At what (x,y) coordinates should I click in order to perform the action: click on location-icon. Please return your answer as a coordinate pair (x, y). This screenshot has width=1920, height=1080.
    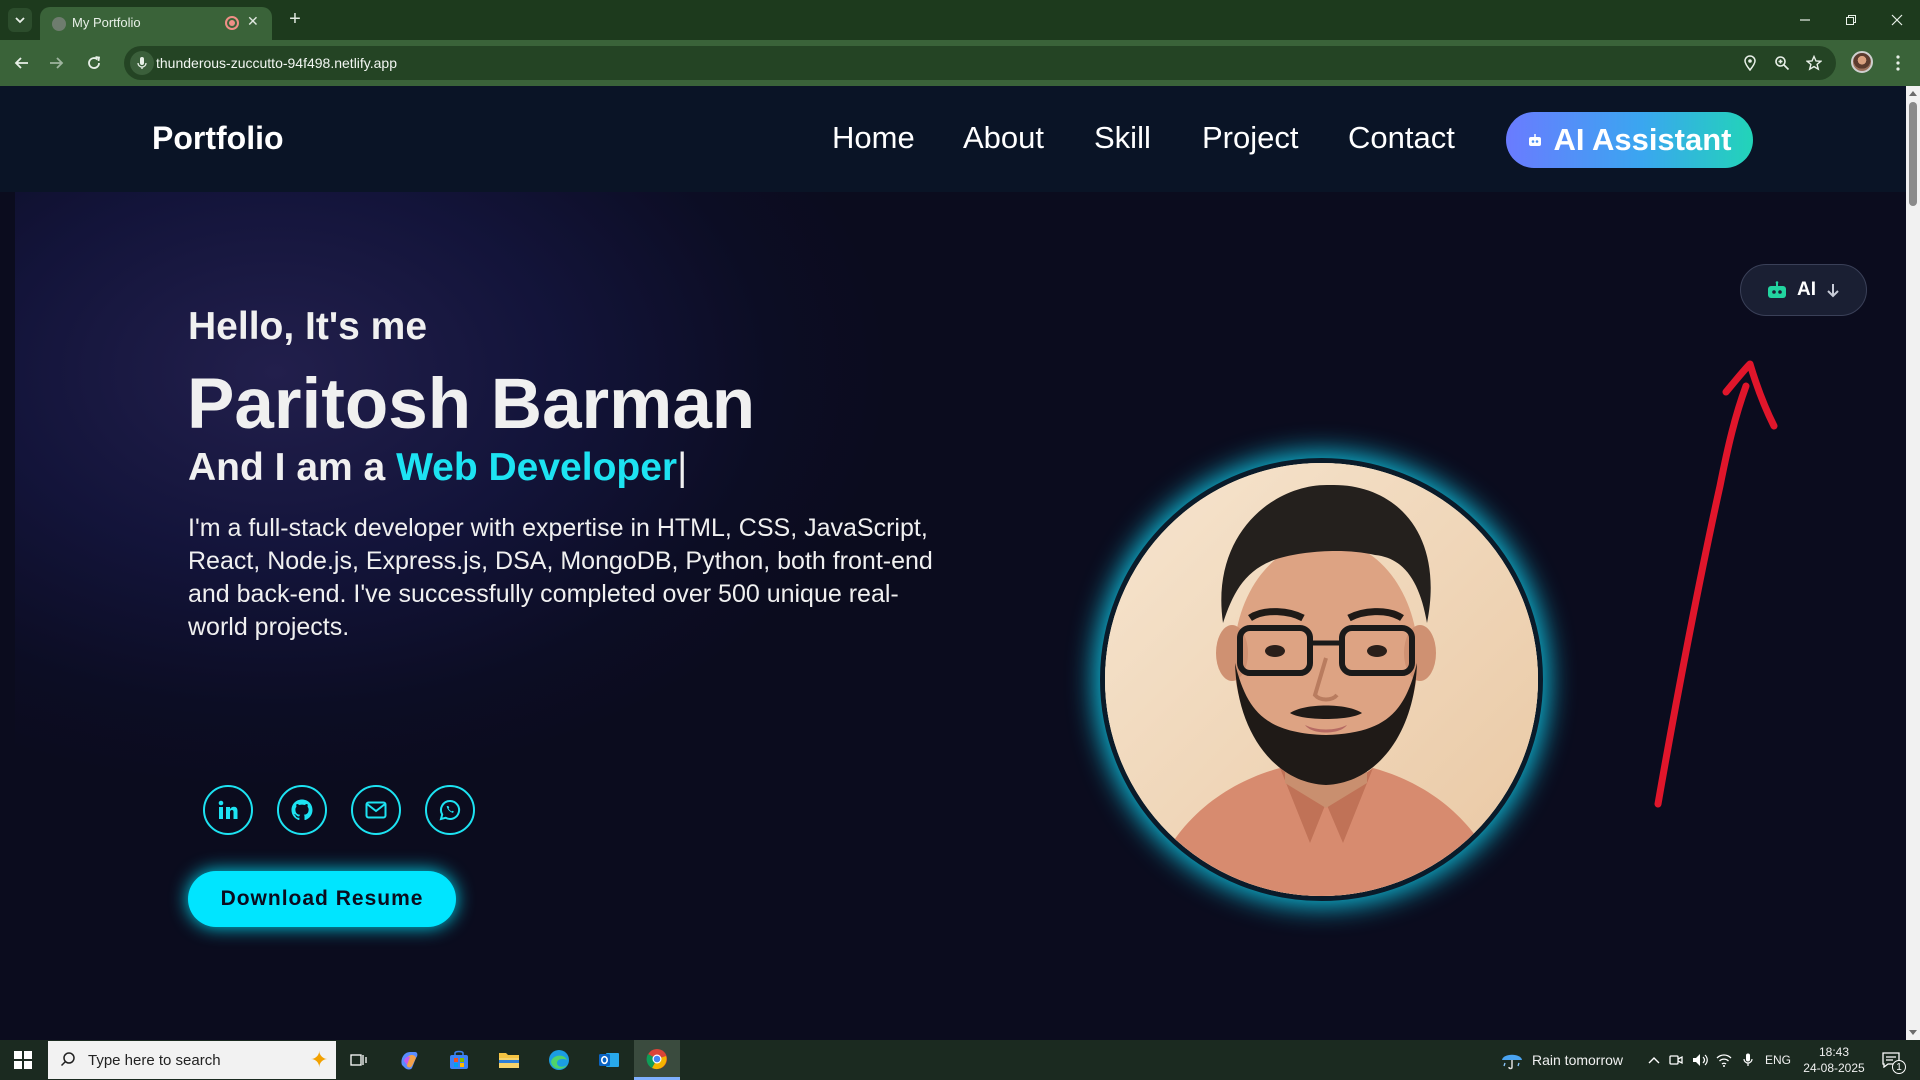
    Looking at the image, I should click on (1750, 63).